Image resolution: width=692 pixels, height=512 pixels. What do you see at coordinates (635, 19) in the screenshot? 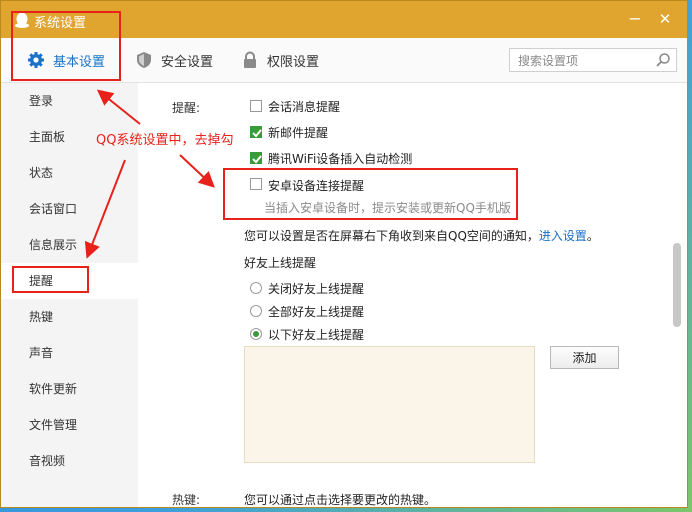
I see `minimize-button: −` at bounding box center [635, 19].